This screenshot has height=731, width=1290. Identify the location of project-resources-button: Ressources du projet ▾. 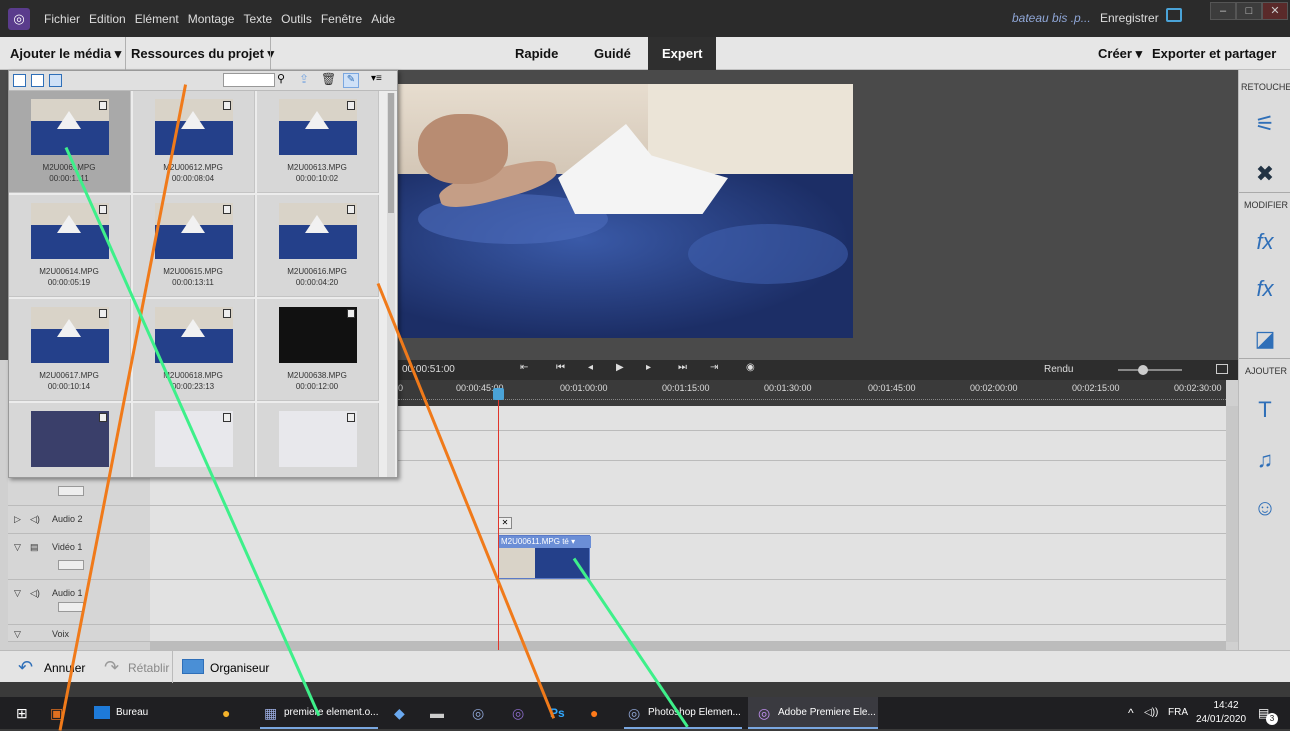
(202, 53).